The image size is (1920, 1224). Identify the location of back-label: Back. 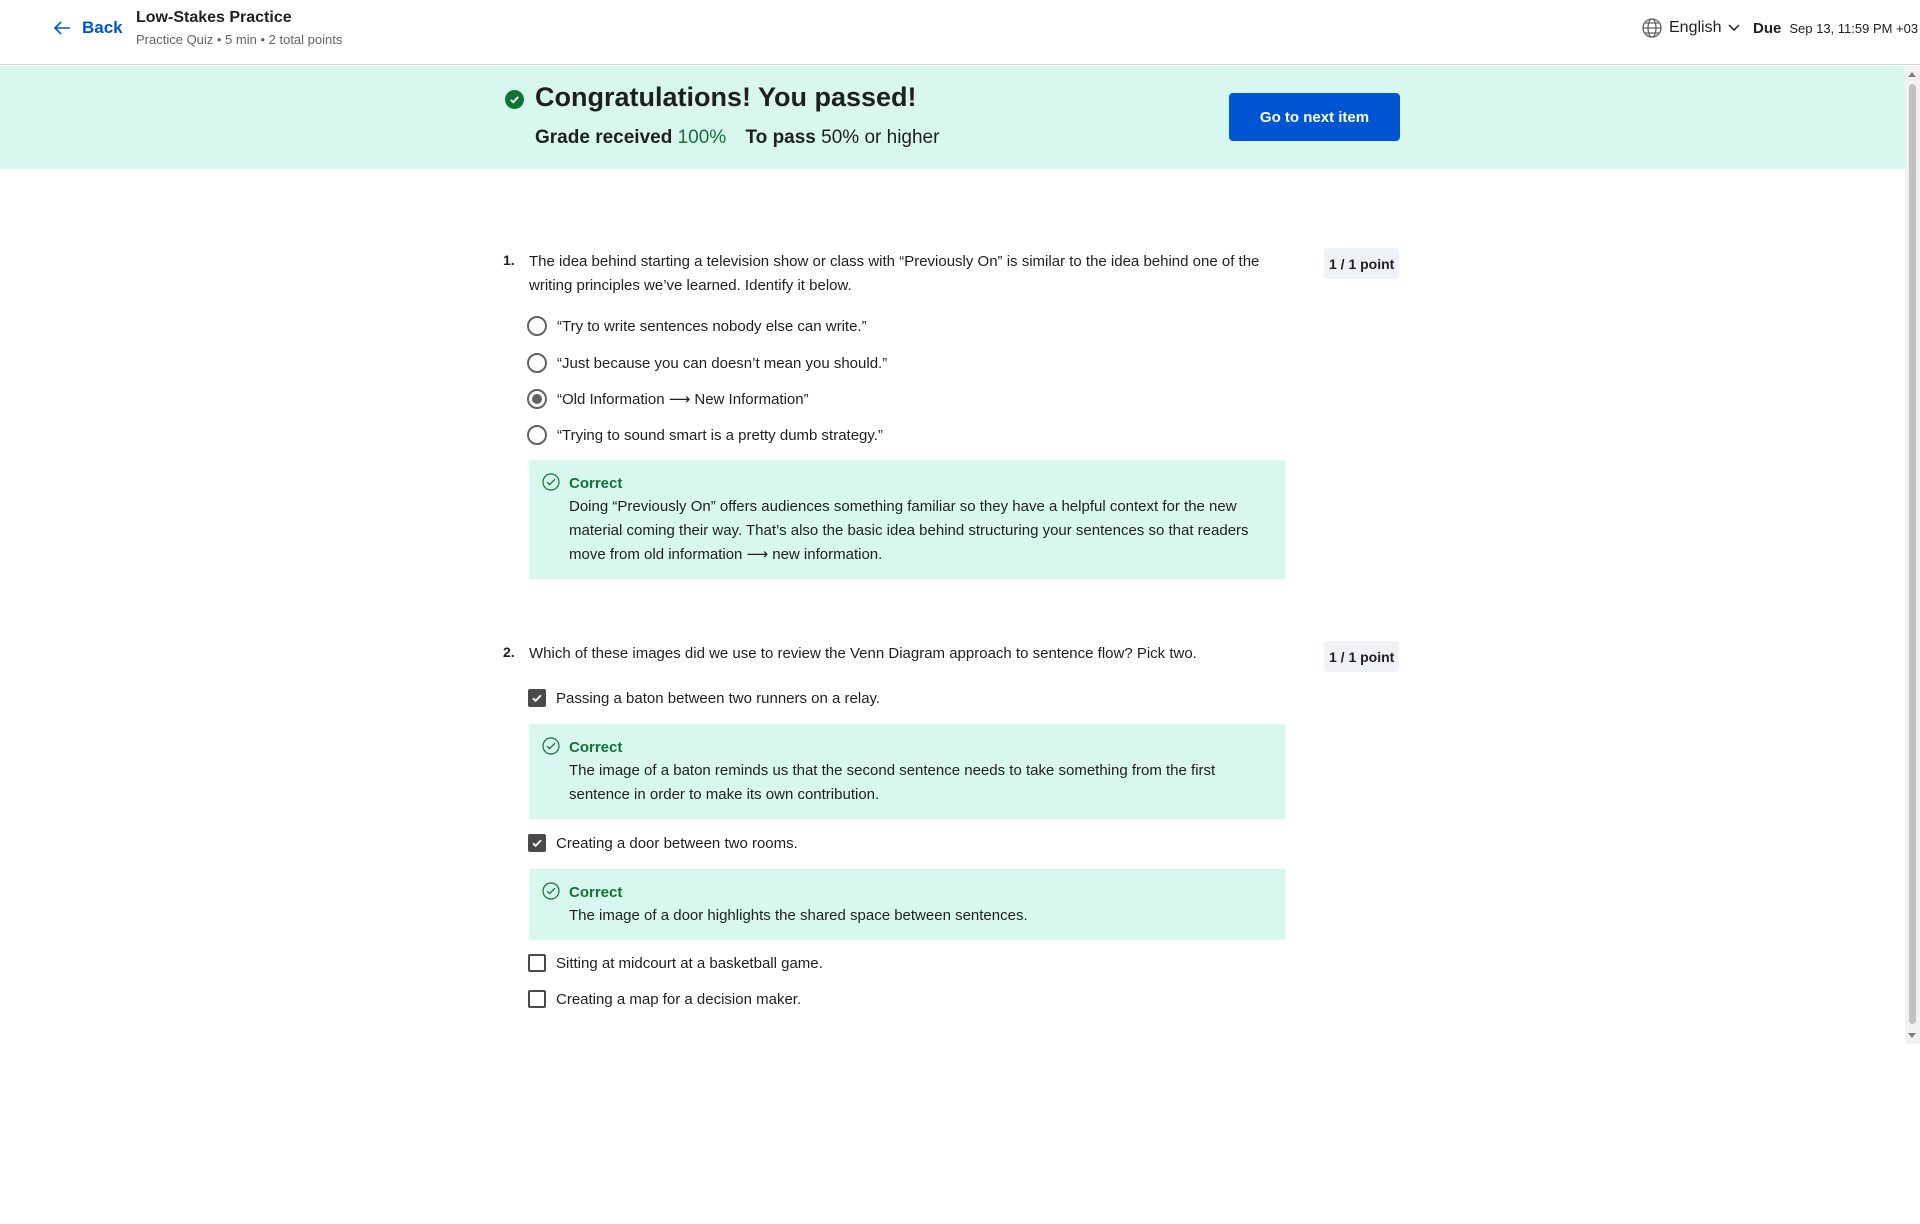
(102, 27).